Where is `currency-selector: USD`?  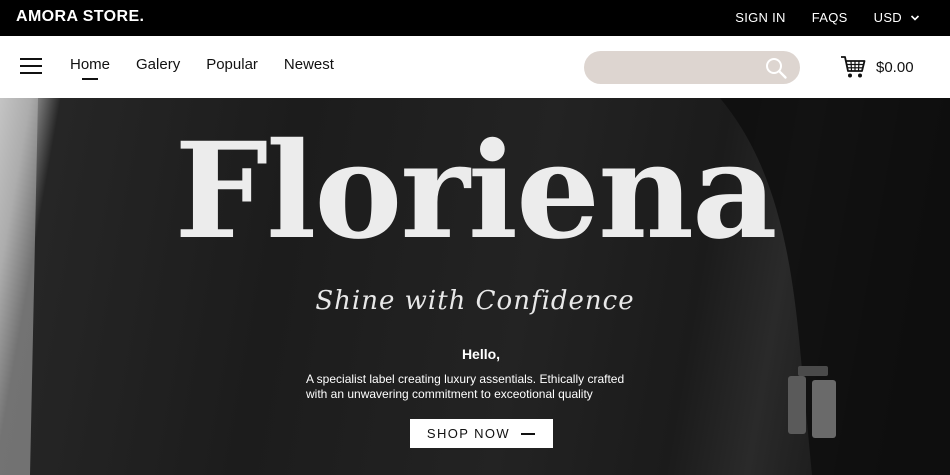
currency-selector: USD is located at coordinates (897, 17).